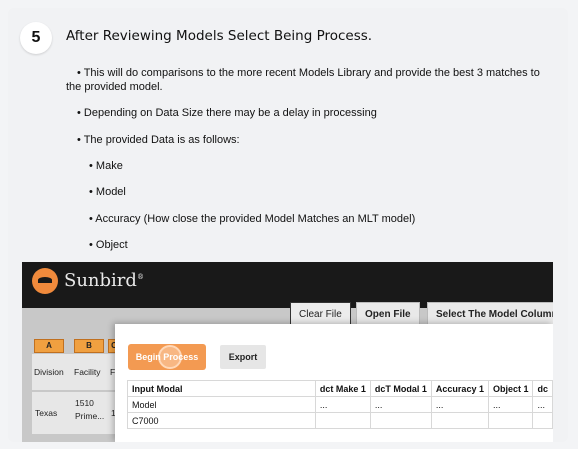 The width and height of the screenshot is (578, 449). Describe the element at coordinates (49, 346) in the screenshot. I see `column-letter-a: A` at that location.